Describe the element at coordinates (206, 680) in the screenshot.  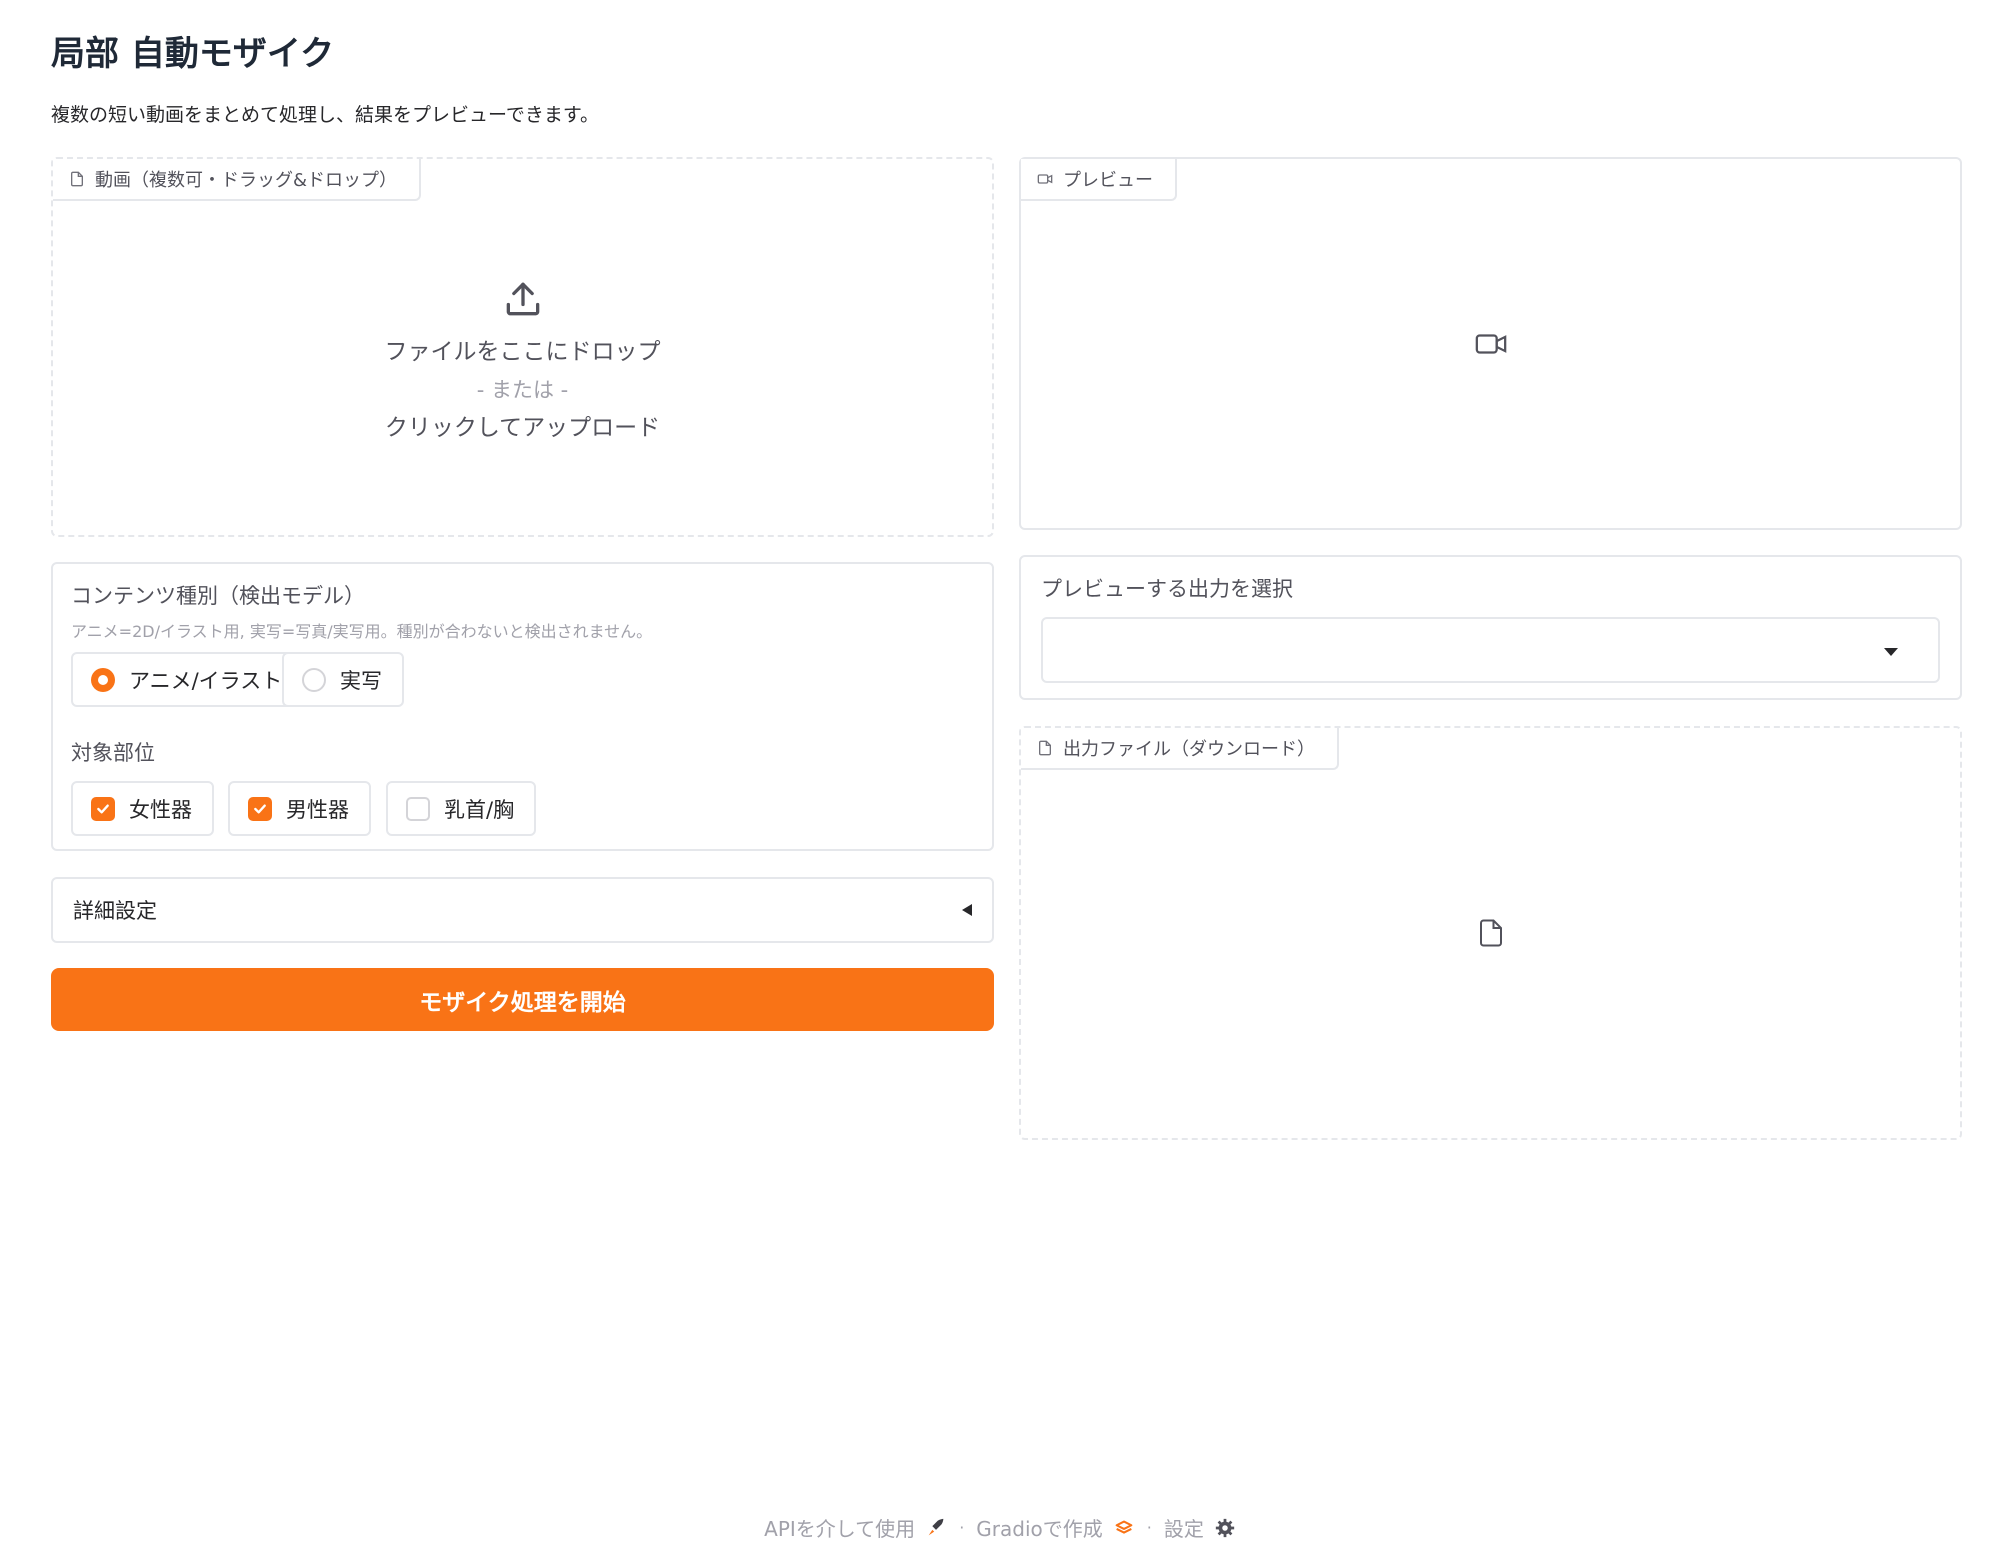
I see `radio-option-label: アニメ/イラスト` at that location.